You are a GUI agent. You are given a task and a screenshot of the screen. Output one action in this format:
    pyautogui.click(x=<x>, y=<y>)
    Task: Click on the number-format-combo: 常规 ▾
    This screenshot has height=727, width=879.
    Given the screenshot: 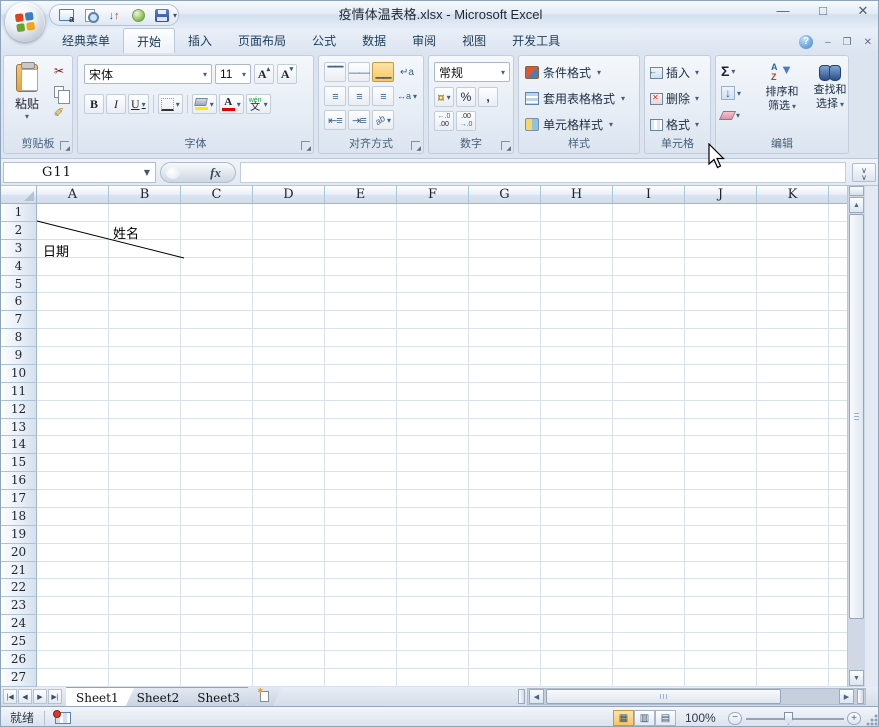 What is the action you would take?
    pyautogui.click(x=472, y=72)
    